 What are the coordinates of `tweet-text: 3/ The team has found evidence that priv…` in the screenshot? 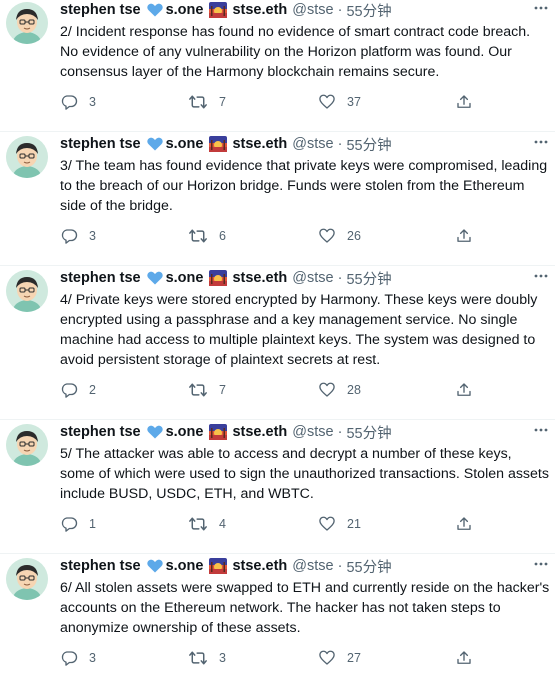 It's located at (304, 186).